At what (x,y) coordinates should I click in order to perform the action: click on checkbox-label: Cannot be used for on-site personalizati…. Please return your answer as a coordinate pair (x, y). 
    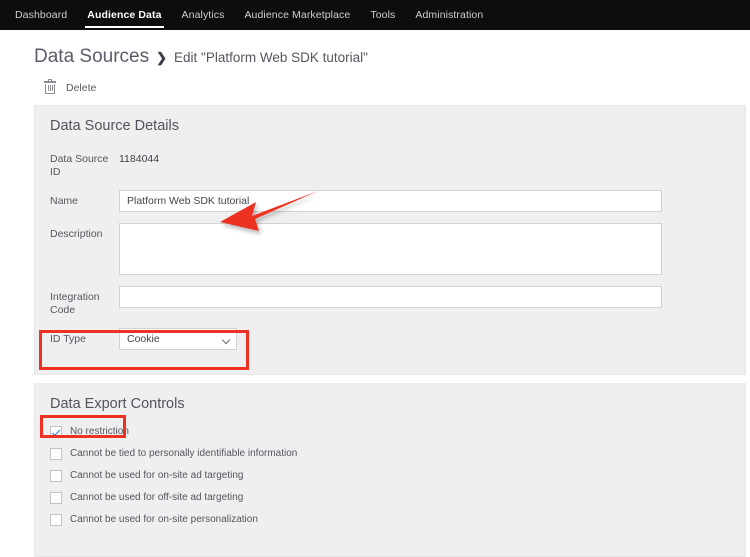
    Looking at the image, I should click on (164, 519).